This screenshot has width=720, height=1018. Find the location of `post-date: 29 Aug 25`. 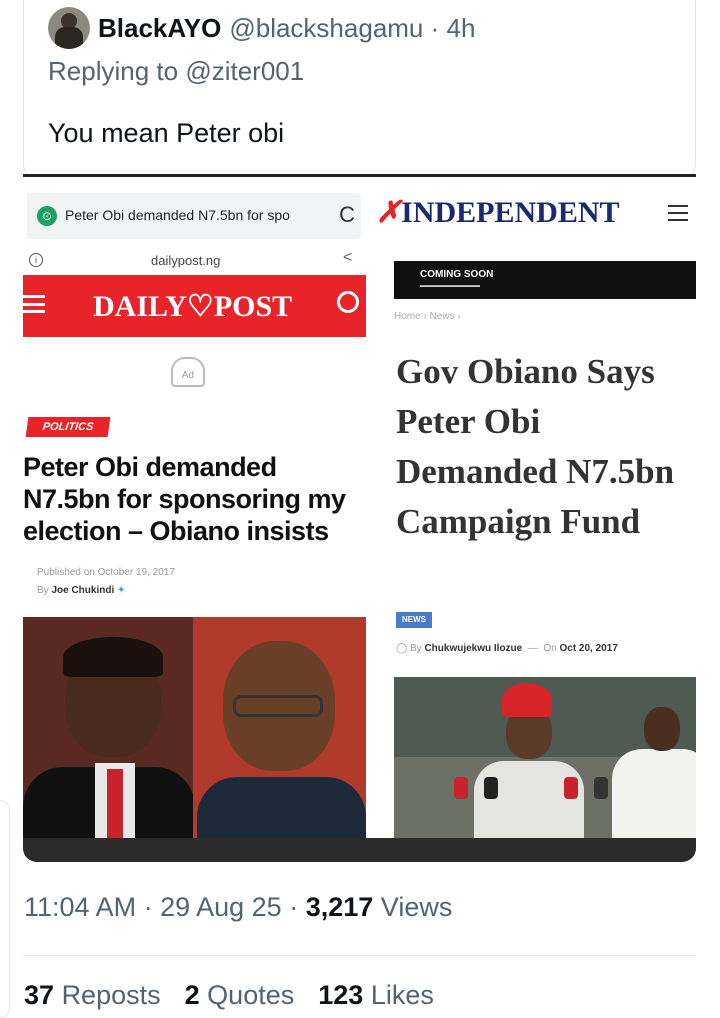

post-date: 29 Aug 25 is located at coordinates (221, 907).